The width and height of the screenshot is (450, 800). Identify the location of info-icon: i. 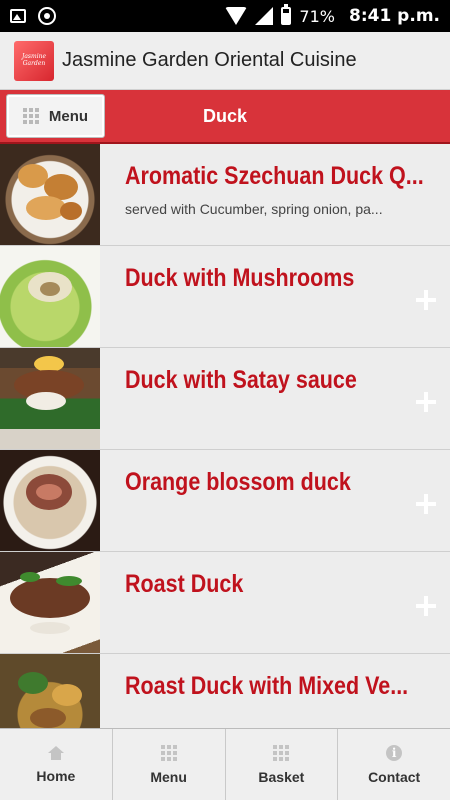
(394, 752).